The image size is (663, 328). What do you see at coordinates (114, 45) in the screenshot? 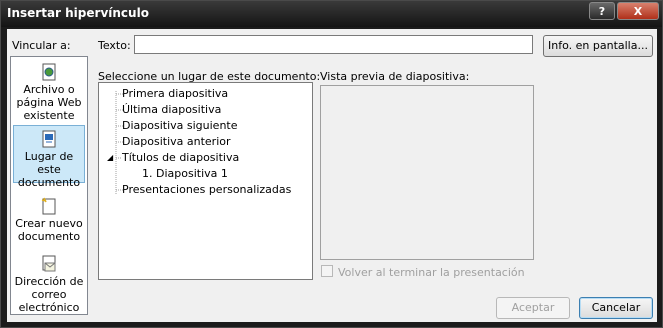
I see `text-field-label: Texto:` at bounding box center [114, 45].